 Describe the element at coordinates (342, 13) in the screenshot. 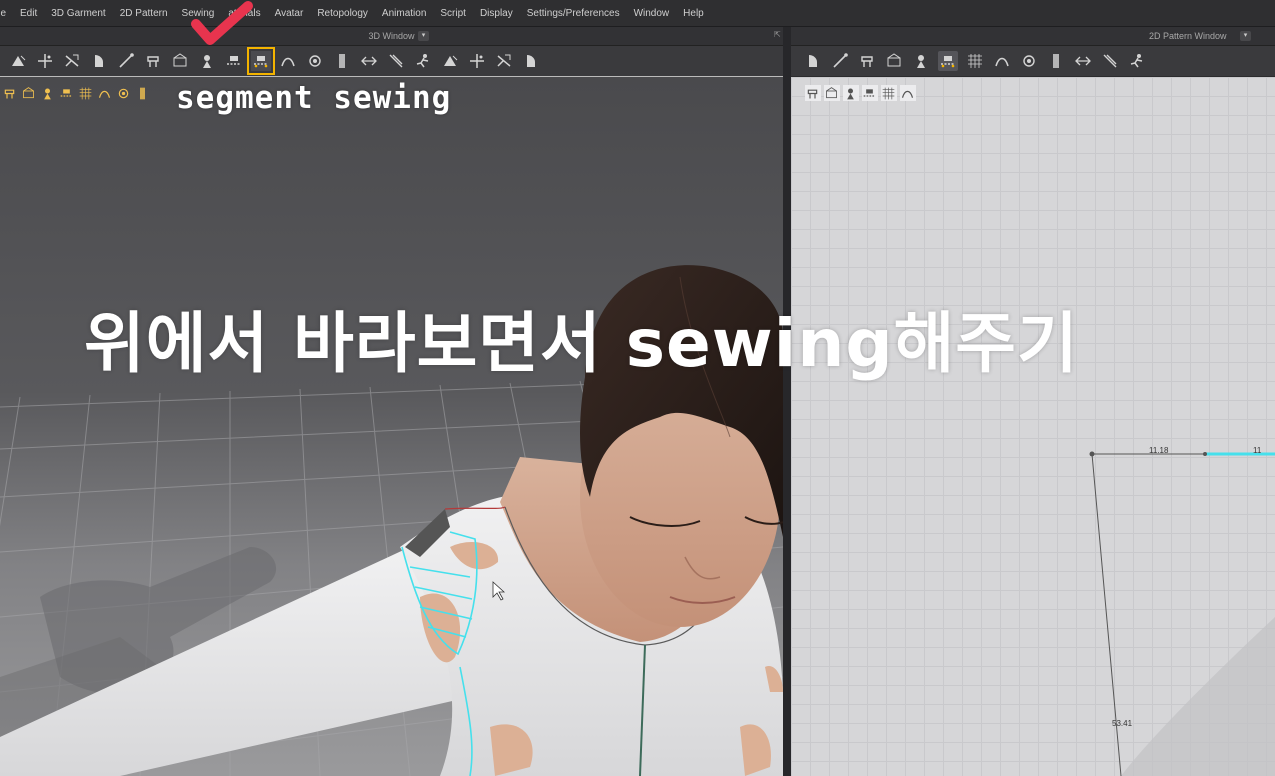

I see `menu-item: Retopology` at that location.